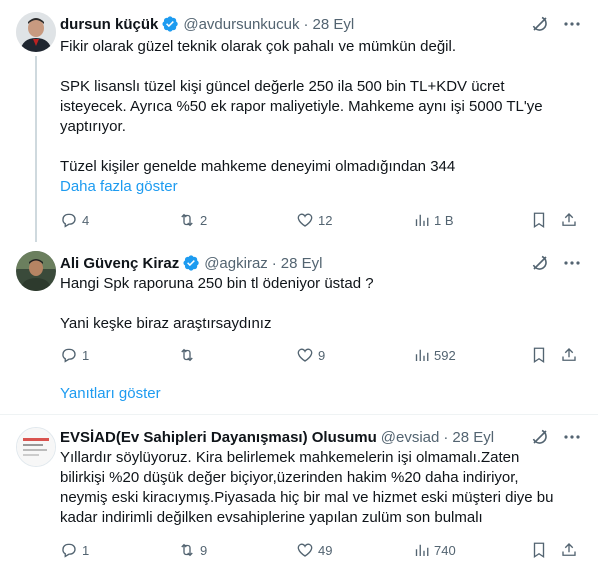 The width and height of the screenshot is (598, 575). I want to click on action-bar: 1 9 49 740, so click(320, 550).